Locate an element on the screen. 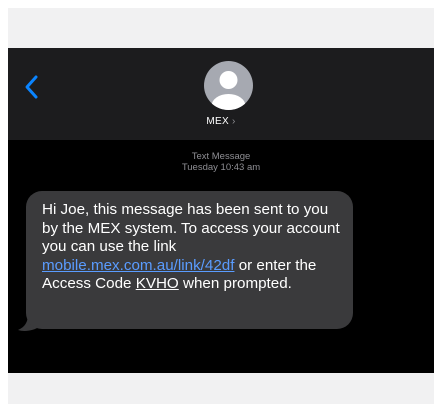 The height and width of the screenshot is (410, 442). chevron-left-icon is located at coordinates (31, 87).